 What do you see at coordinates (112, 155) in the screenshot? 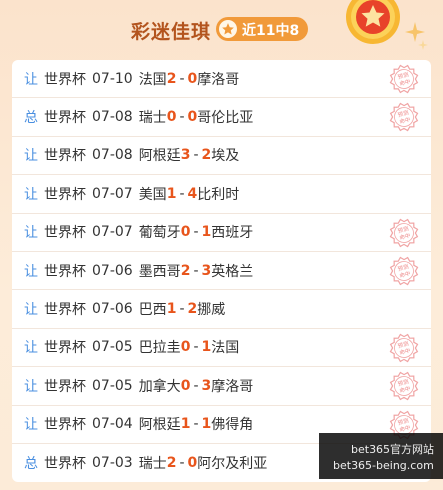
I see `match-date: 07-08` at bounding box center [112, 155].